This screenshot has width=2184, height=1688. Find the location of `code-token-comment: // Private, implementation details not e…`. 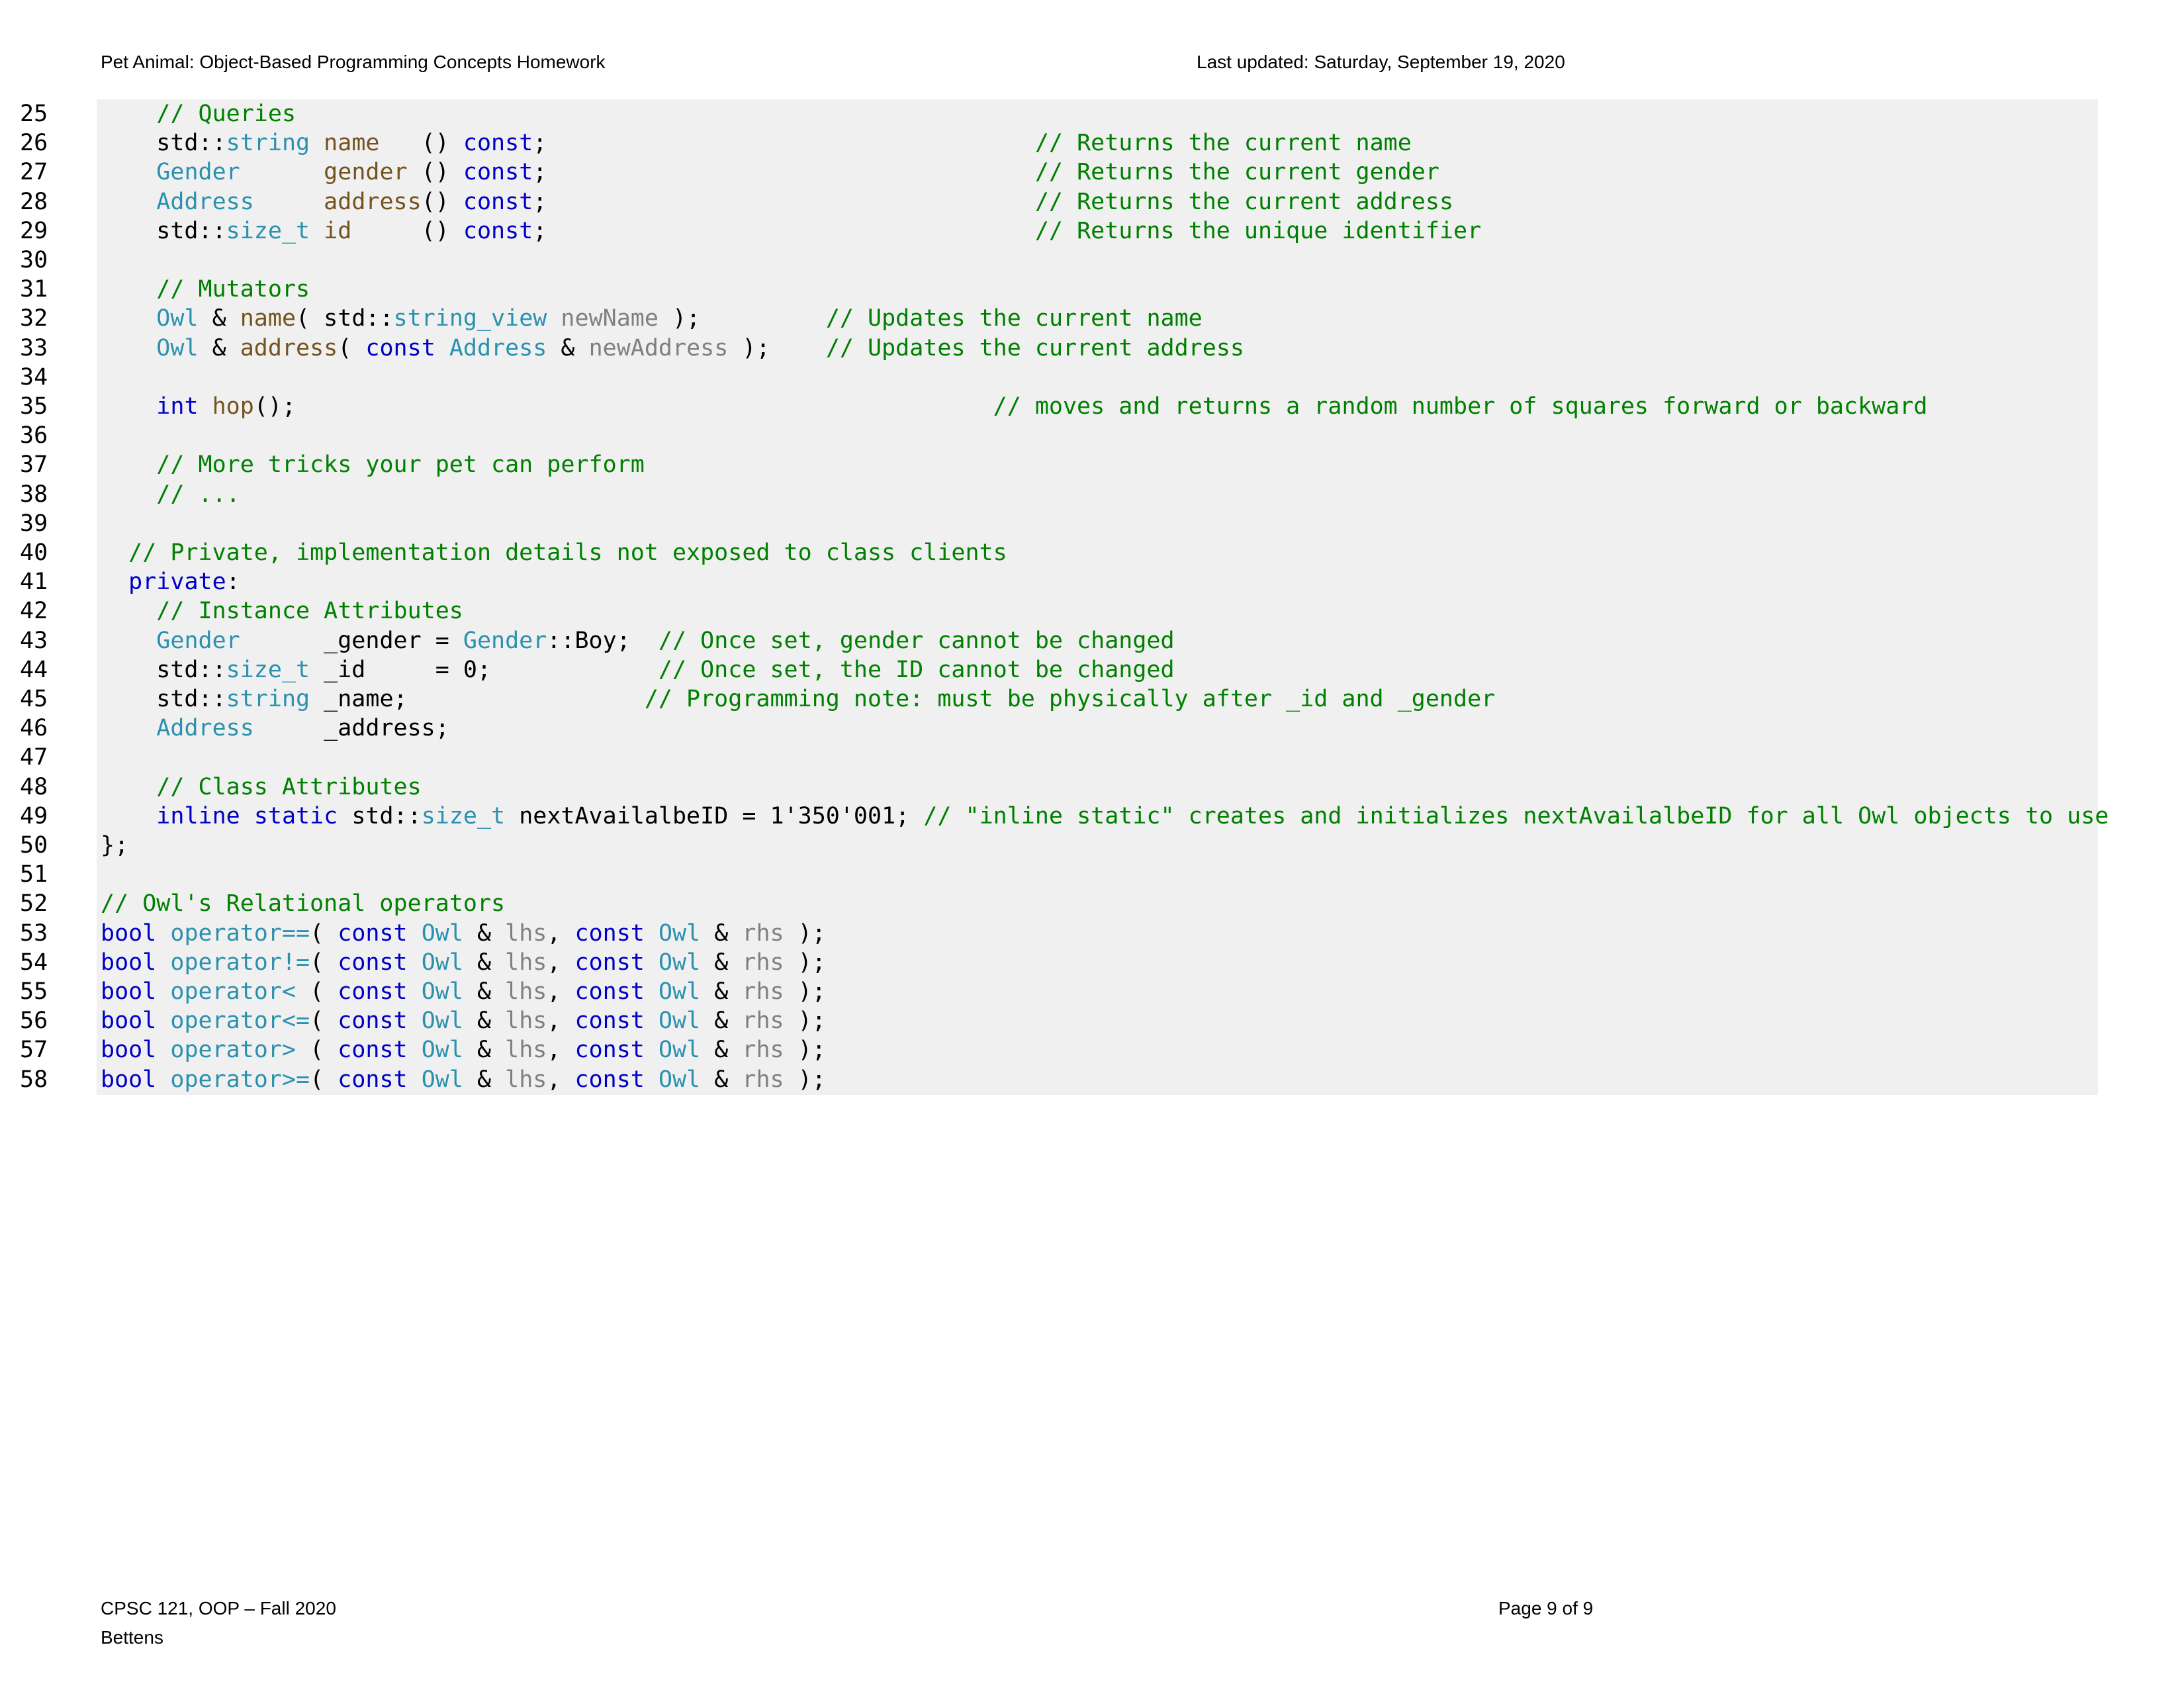

code-token-comment: // Private, implementation details not e… is located at coordinates (567, 552).